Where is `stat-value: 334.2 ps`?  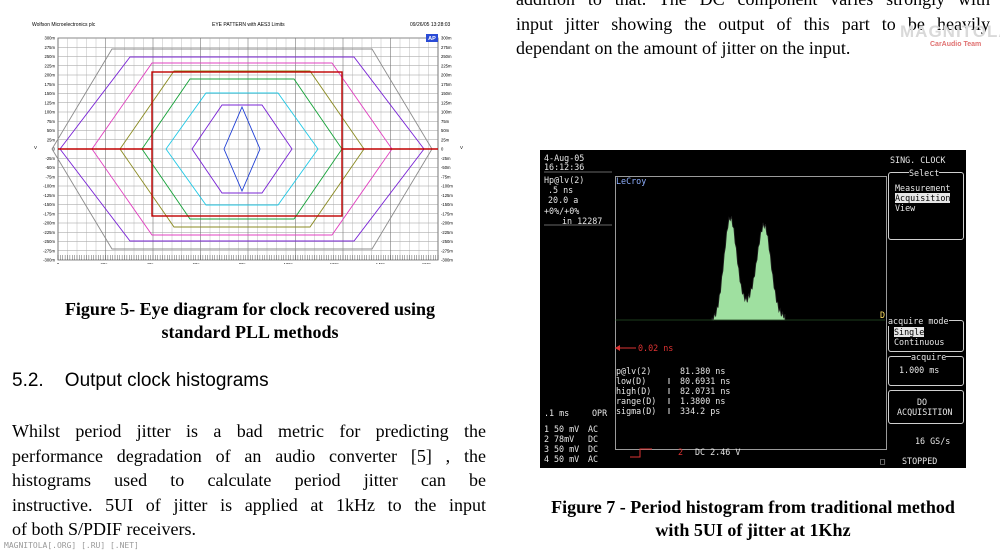 stat-value: 334.2 ps is located at coordinates (700, 411).